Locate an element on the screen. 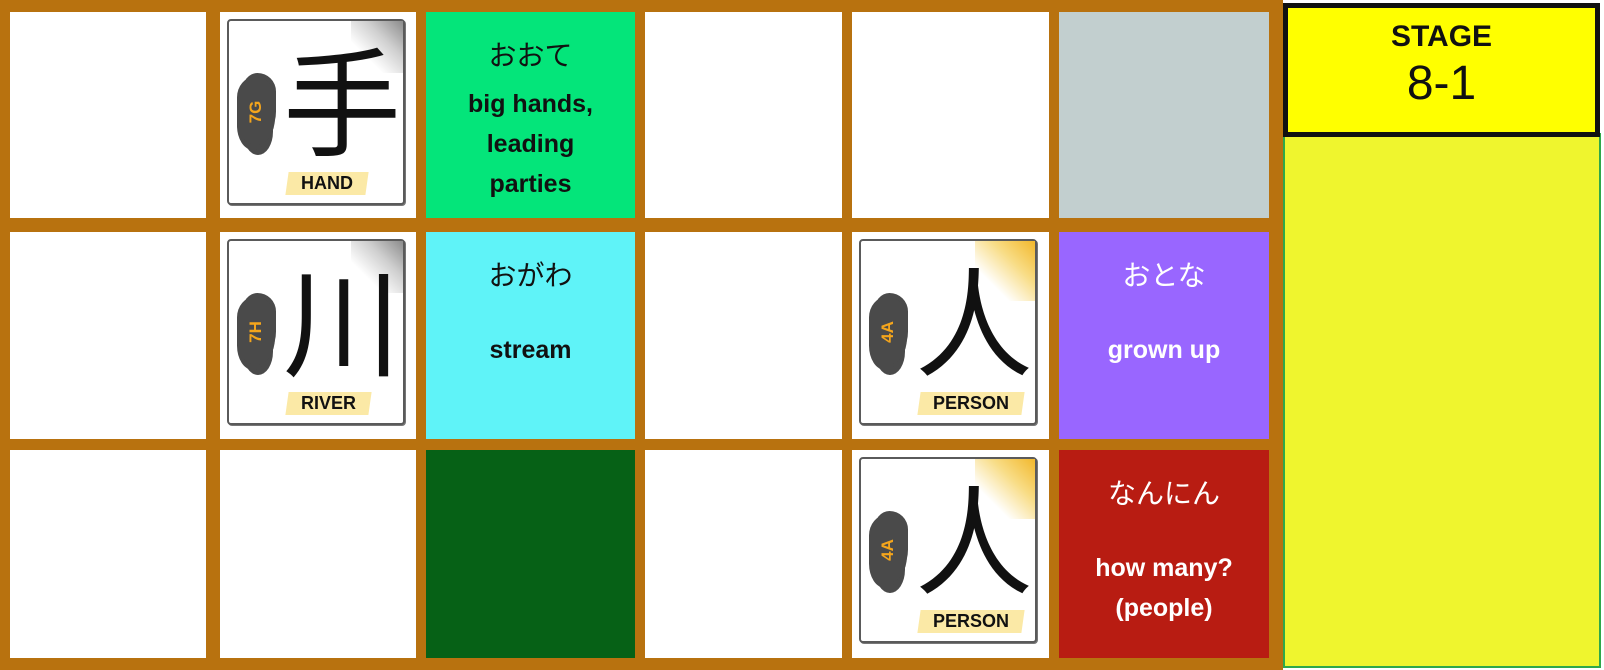 This screenshot has height=670, width=1604. gray-cell is located at coordinates (1164, 115).